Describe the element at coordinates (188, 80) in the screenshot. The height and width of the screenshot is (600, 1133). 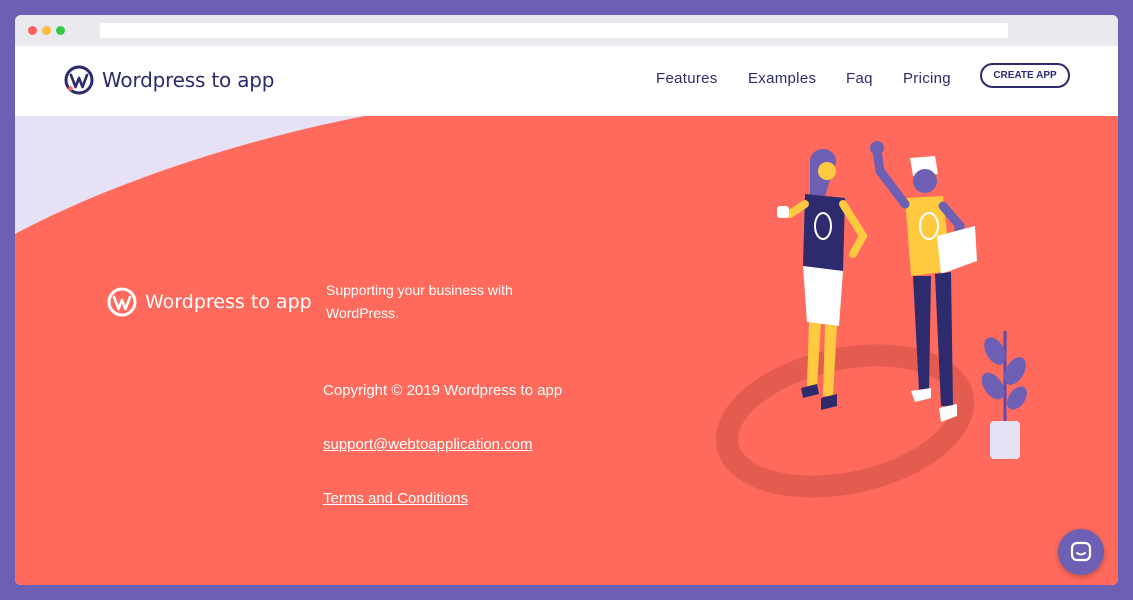
I see `header-brand-name: Wordpress to app` at that location.